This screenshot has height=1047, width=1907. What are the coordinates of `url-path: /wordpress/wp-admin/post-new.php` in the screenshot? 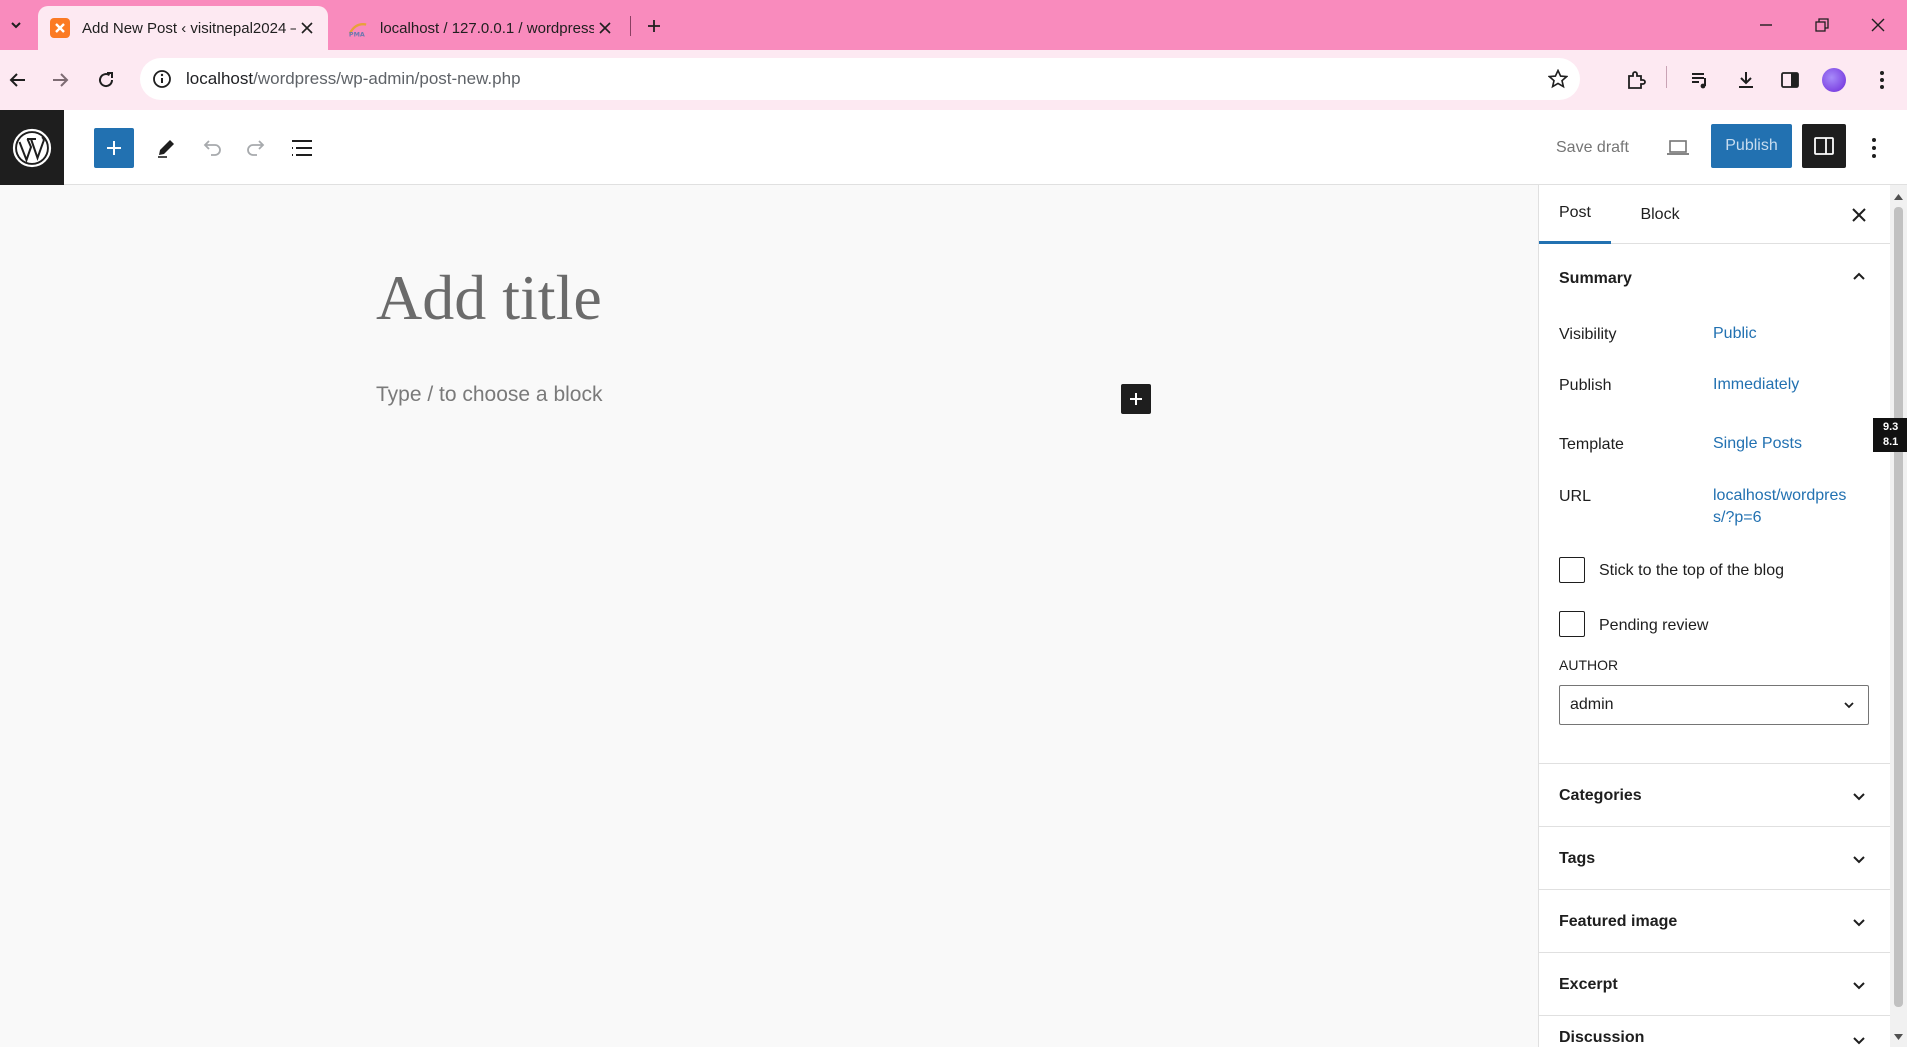 It's located at (387, 78).